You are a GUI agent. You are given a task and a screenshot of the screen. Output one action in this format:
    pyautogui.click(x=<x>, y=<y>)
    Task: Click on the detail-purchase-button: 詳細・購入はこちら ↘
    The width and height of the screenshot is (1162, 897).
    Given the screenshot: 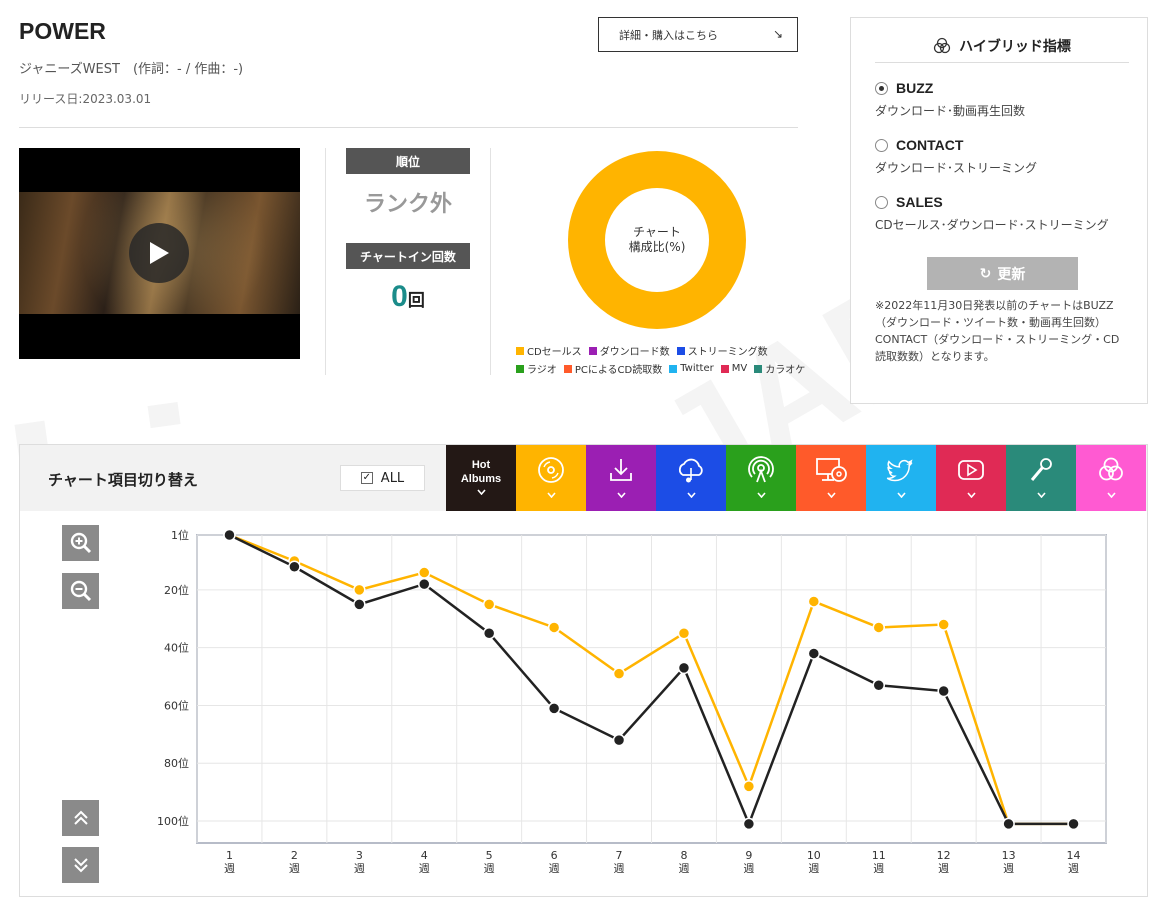 What is the action you would take?
    pyautogui.click(x=698, y=34)
    